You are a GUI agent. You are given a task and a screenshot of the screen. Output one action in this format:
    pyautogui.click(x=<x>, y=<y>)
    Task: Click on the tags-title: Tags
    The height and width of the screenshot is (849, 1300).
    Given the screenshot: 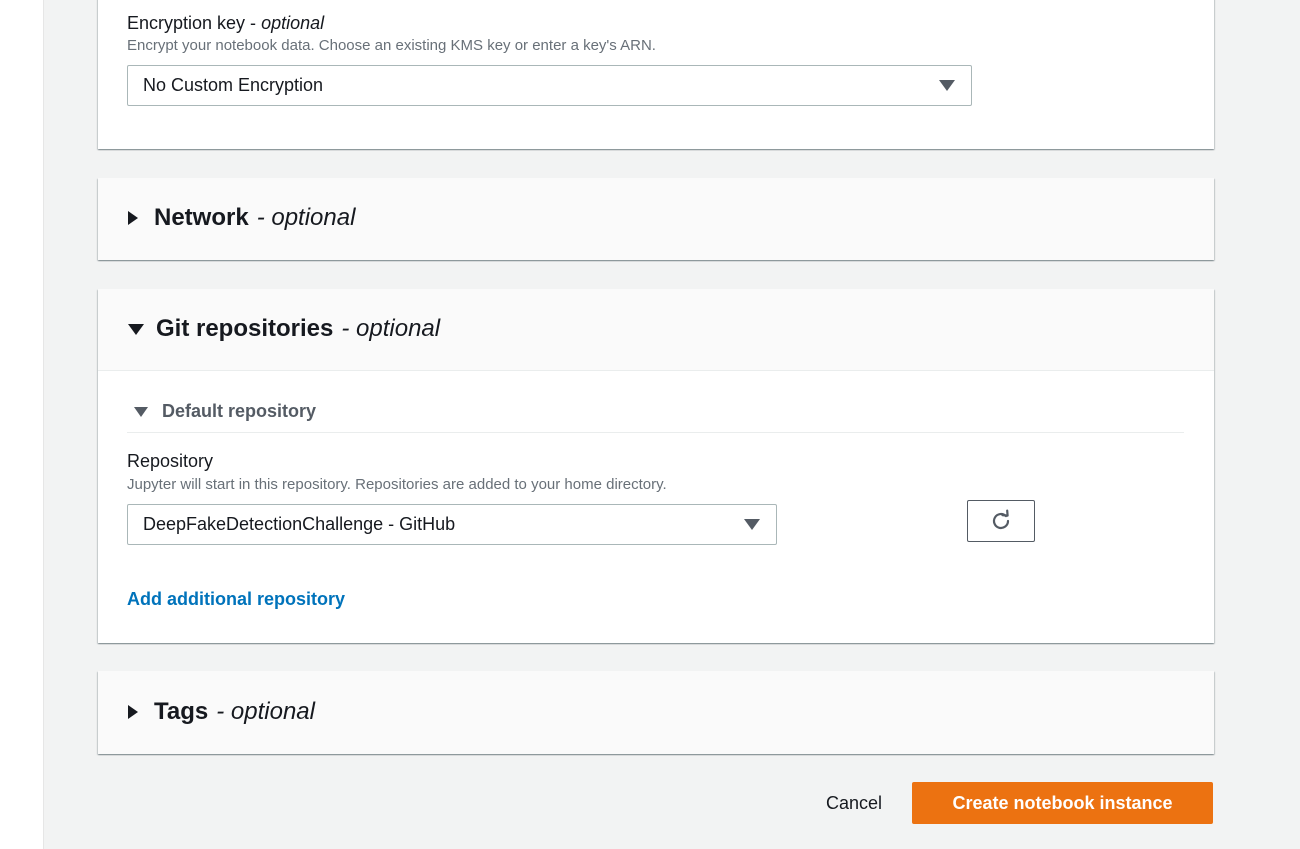 What is the action you would take?
    pyautogui.click(x=181, y=711)
    